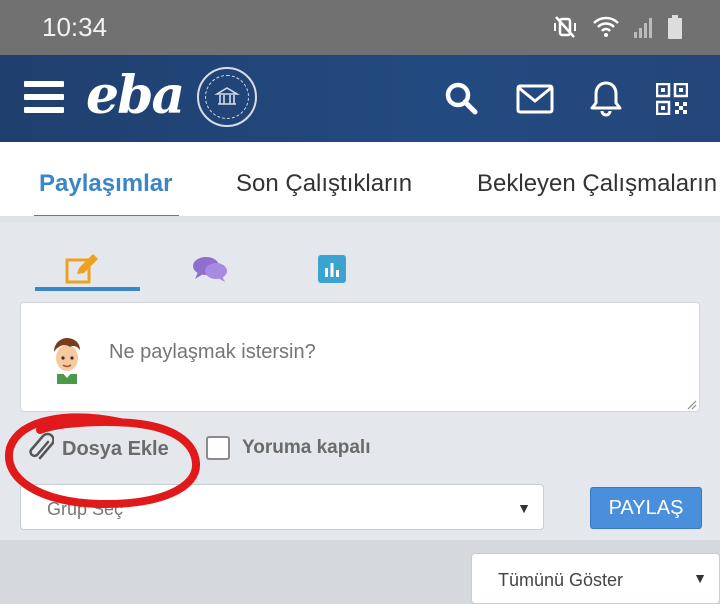 Image resolution: width=720 pixels, height=604 pixels. I want to click on tab-bekleyen-calismalarin: Bekleyen Çalışmaların, so click(597, 184).